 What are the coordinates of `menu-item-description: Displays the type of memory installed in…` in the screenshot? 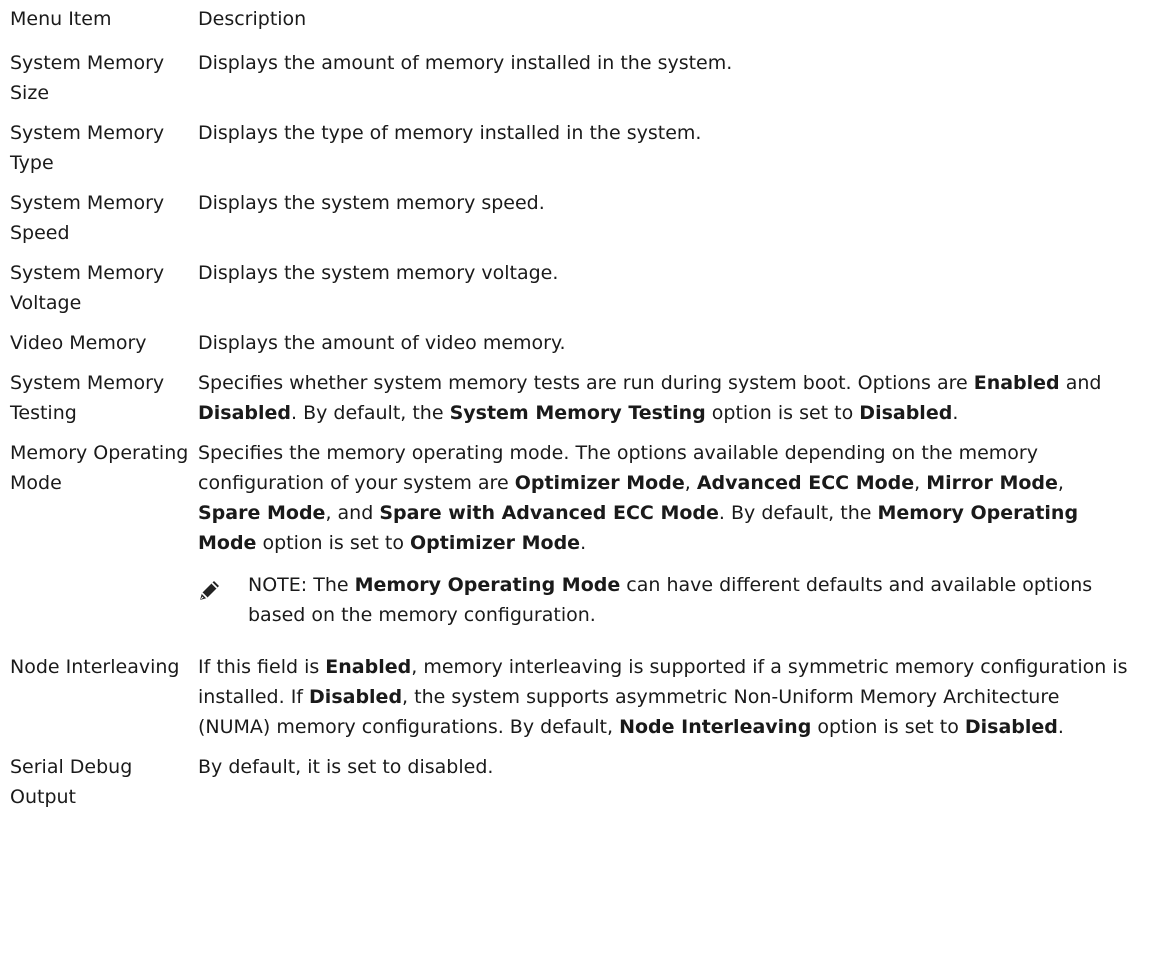 It's located at (450, 133).